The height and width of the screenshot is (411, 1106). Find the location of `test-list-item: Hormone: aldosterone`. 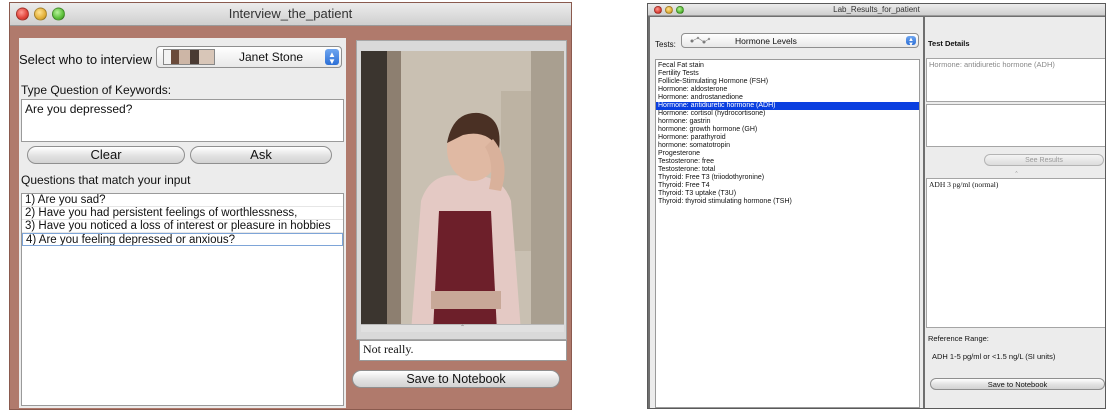

test-list-item: Hormone: aldosterone is located at coordinates (787, 90).